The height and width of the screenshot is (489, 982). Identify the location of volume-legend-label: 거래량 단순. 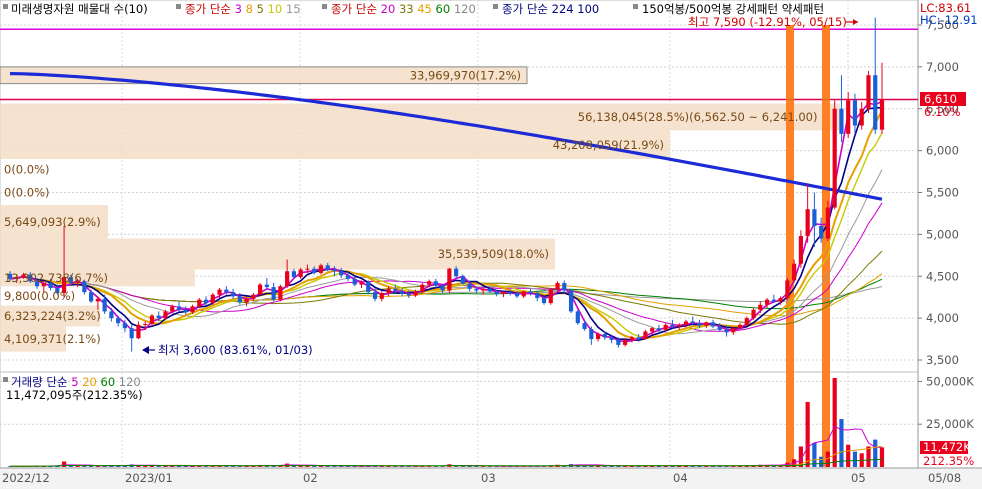
(41, 382).